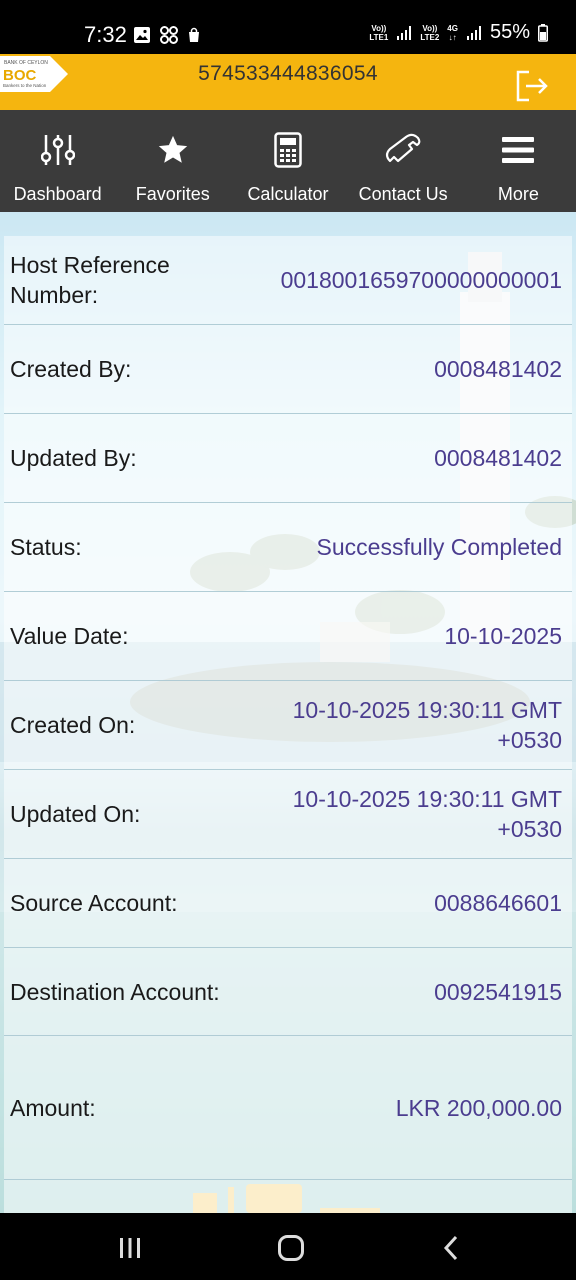 The image size is (576, 1280). I want to click on detail-row-source-account: Source Account: 0088646601, so click(288, 903).